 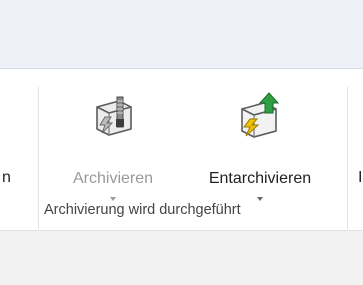 I want to click on unarchive-icon, so click(x=260, y=115).